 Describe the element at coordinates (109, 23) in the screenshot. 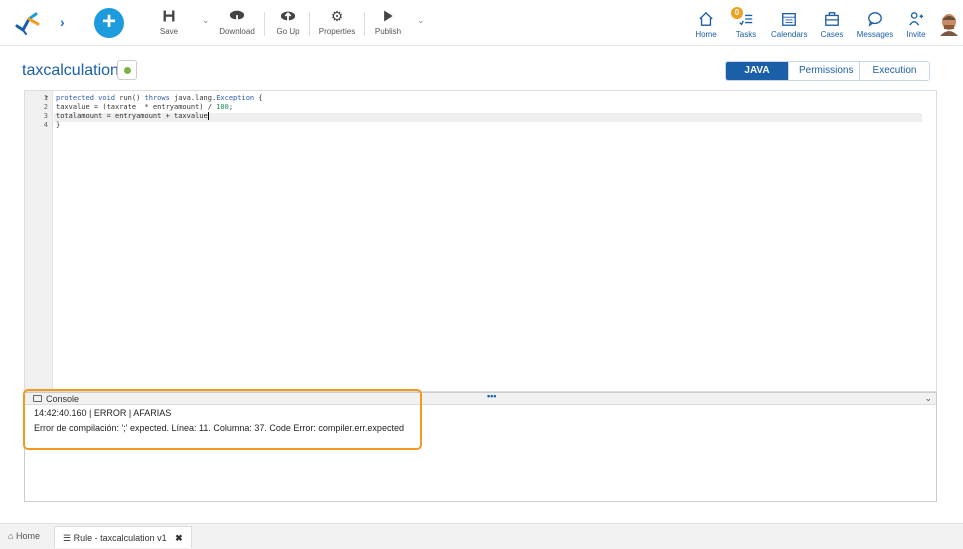

I see `add-button: +` at that location.